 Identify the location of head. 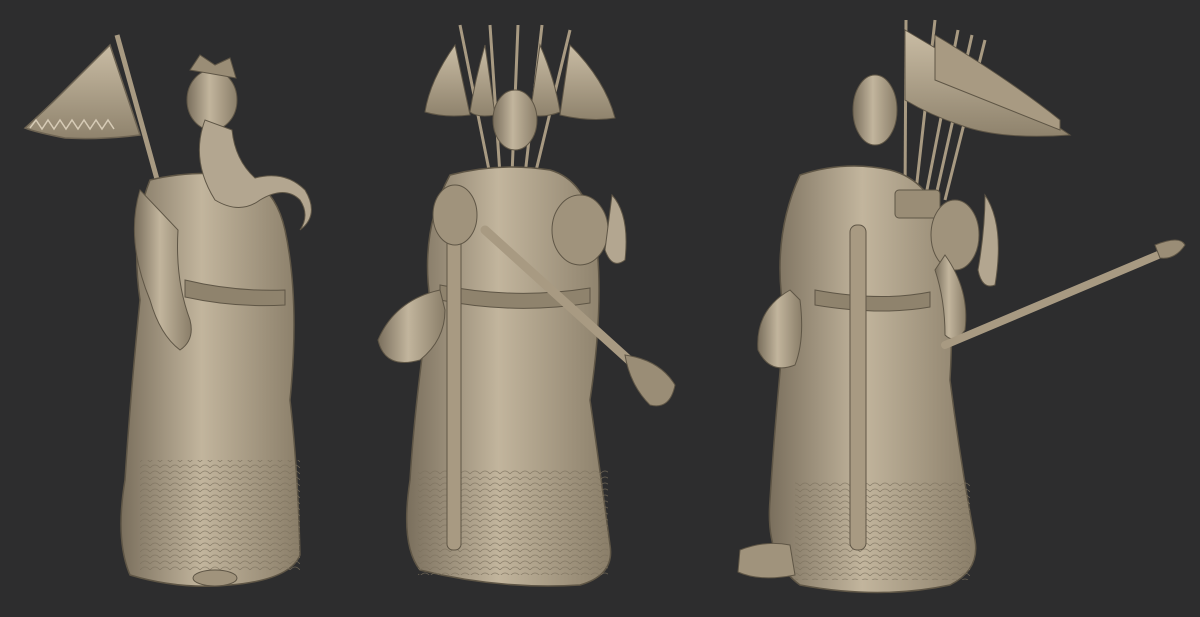
(212, 100).